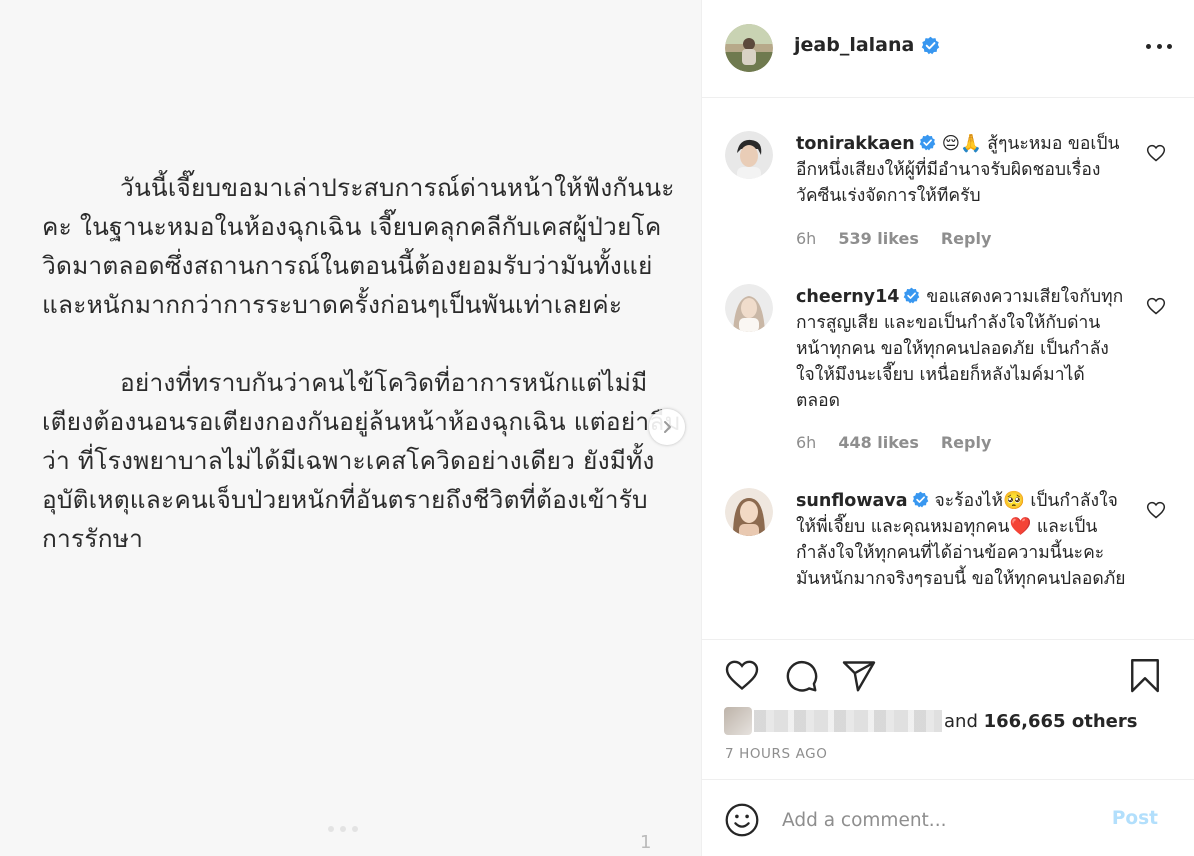 The width and height of the screenshot is (1194, 856). What do you see at coordinates (742, 675) in the screenshot?
I see `heart-icon` at bounding box center [742, 675].